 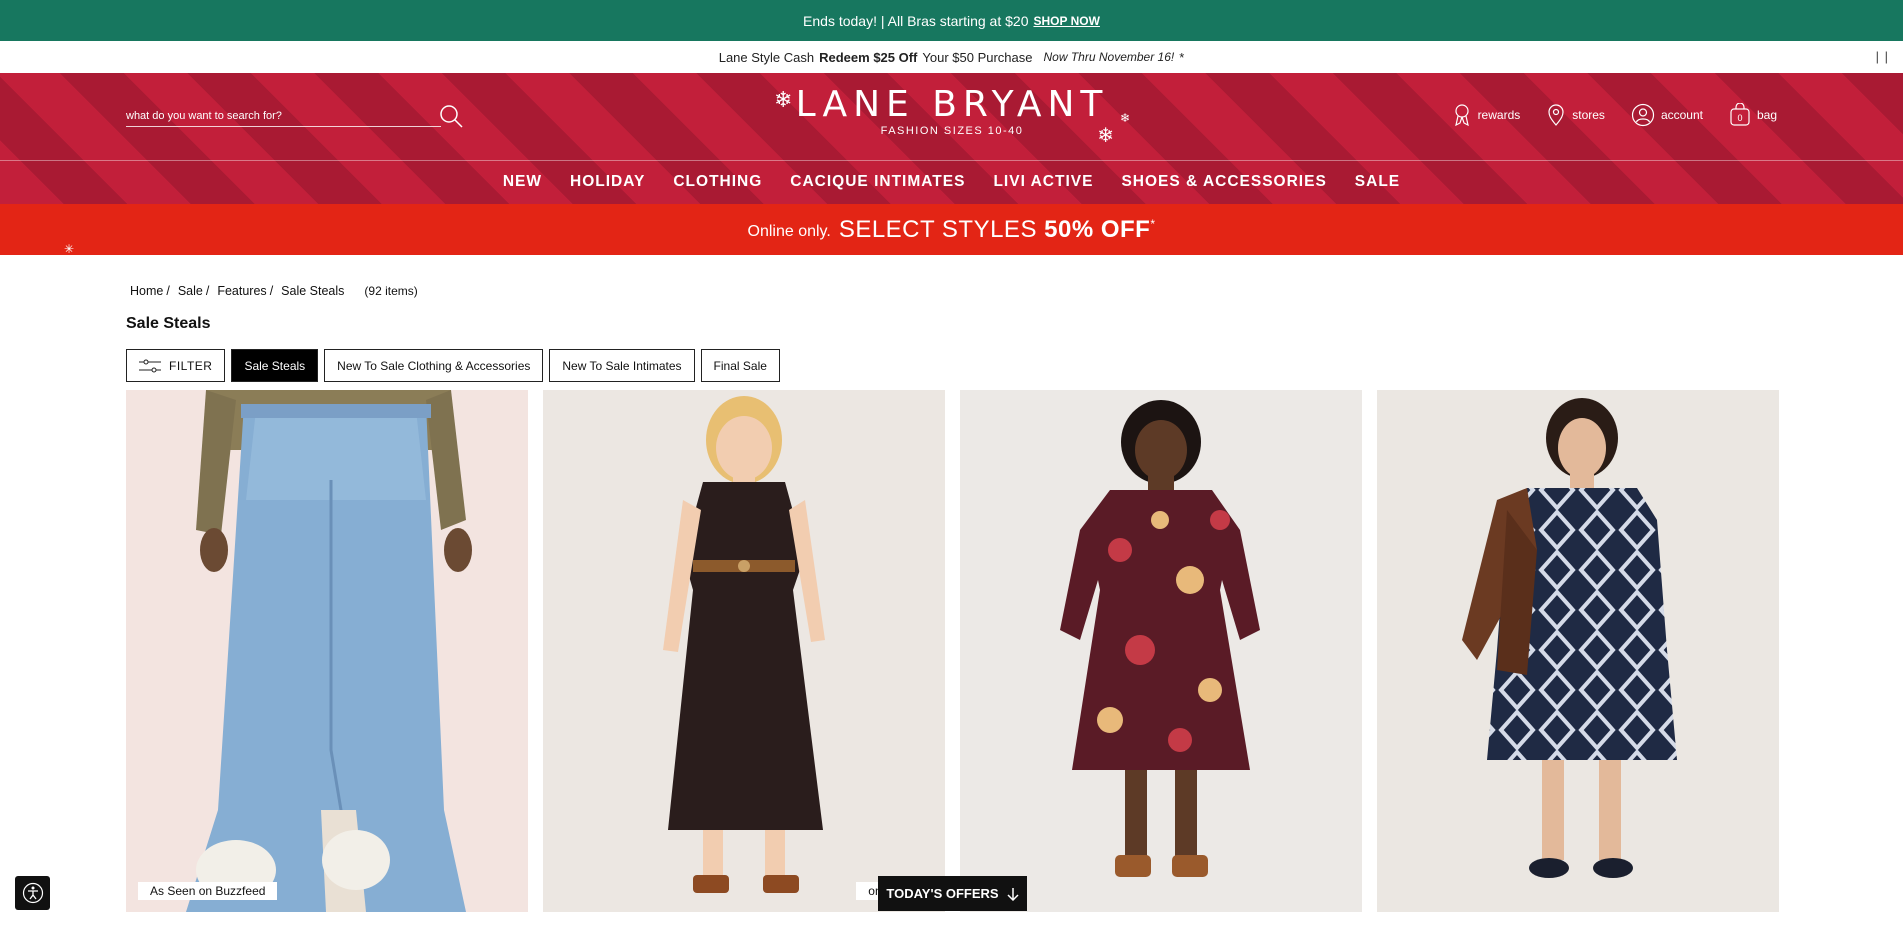 What do you see at coordinates (1013, 894) in the screenshot?
I see `arrow-down-icon` at bounding box center [1013, 894].